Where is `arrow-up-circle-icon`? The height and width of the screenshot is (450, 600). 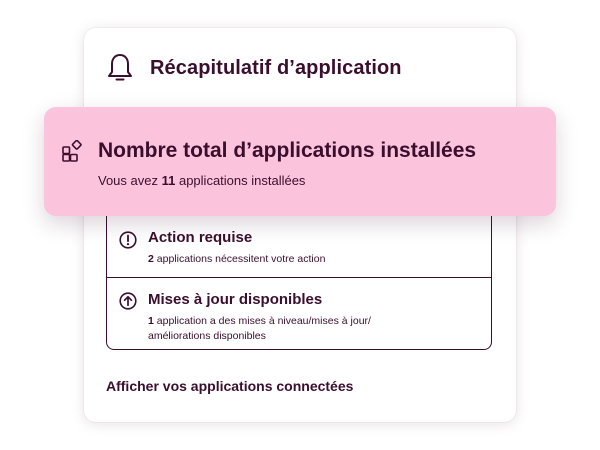 arrow-up-circle-icon is located at coordinates (128, 301).